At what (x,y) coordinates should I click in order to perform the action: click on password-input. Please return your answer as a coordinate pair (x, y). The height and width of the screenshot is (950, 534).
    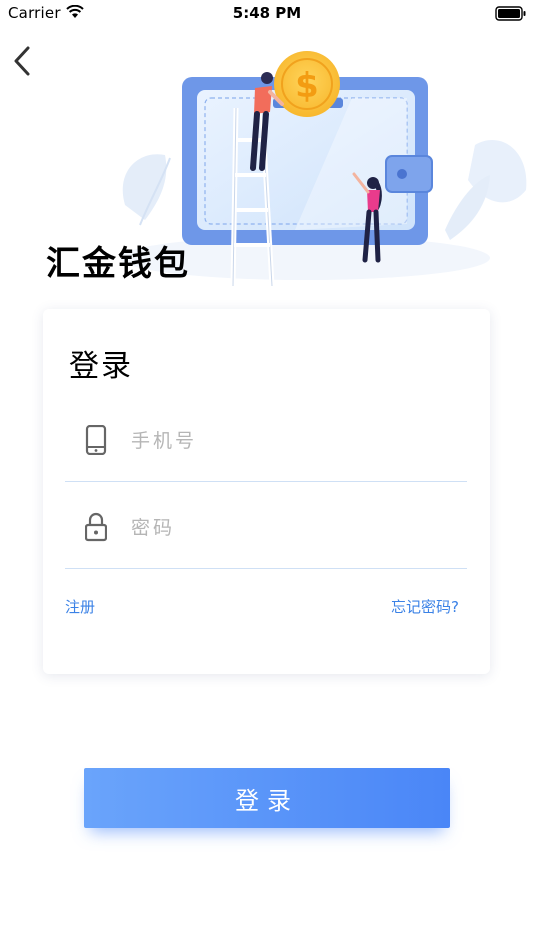
    Looking at the image, I should click on (291, 528).